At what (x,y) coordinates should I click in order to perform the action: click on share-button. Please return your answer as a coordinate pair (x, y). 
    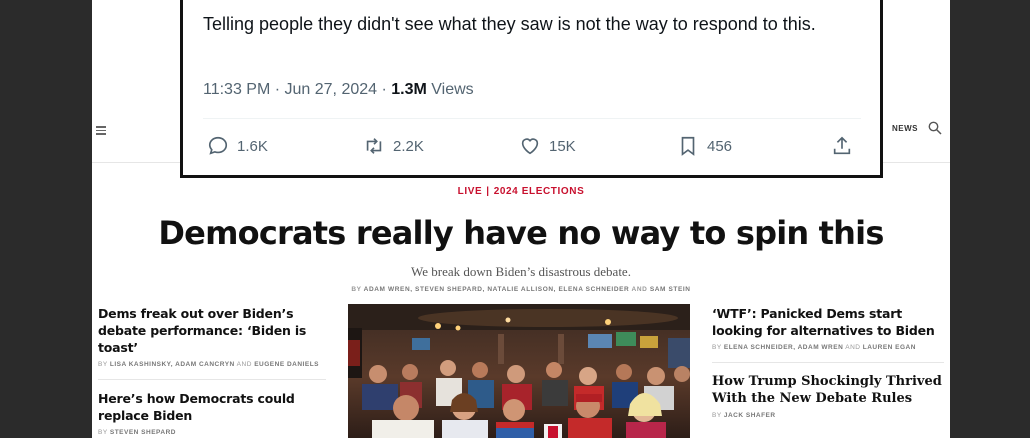
    Looking at the image, I should click on (842, 146).